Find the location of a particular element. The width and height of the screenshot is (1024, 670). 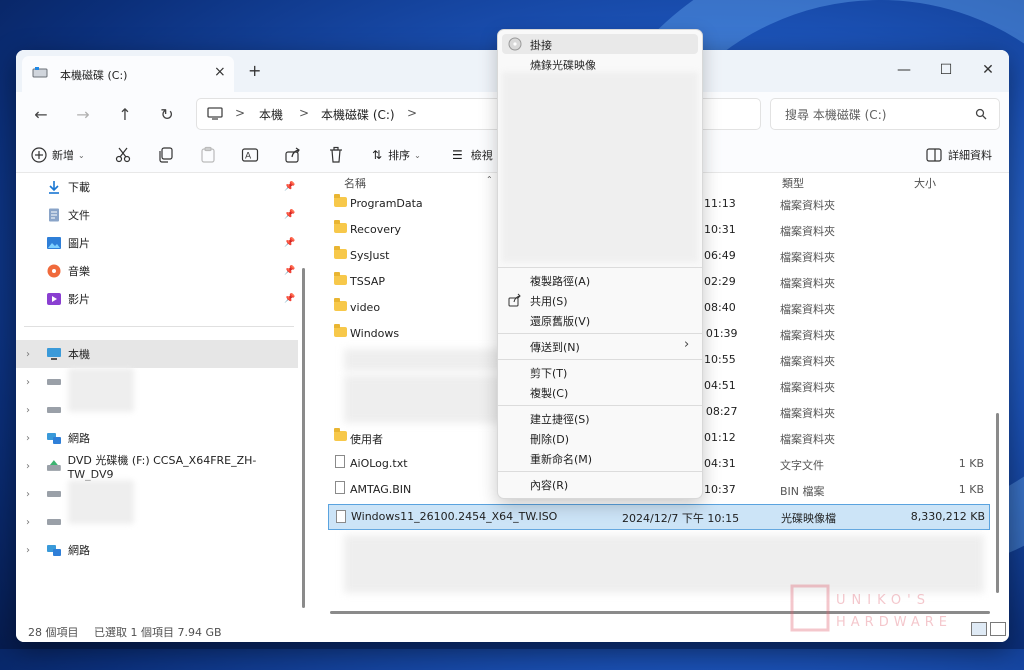

menu-item-restore: 還原舊版(V) is located at coordinates (600, 320).